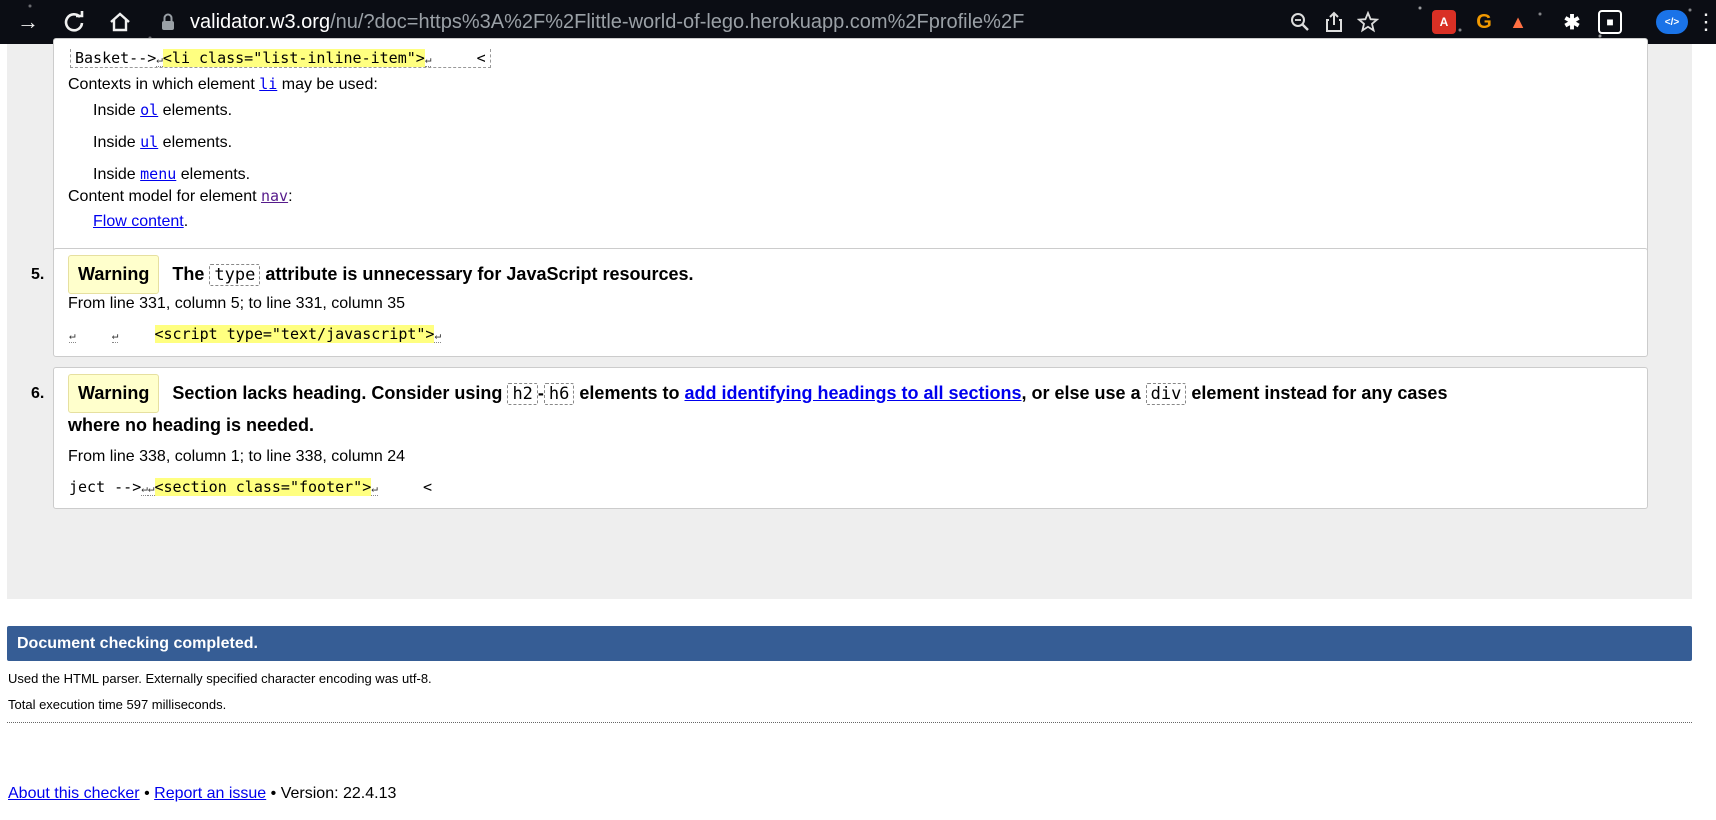 The width and height of the screenshot is (1716, 820). What do you see at coordinates (162, 196) in the screenshot?
I see `content-model-label: Content model for element` at bounding box center [162, 196].